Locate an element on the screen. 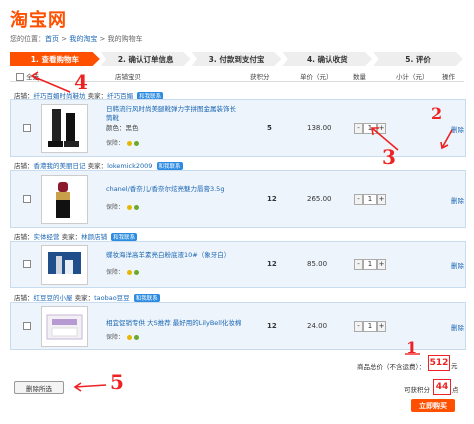  annotation-number: 2 is located at coordinates (437, 113).